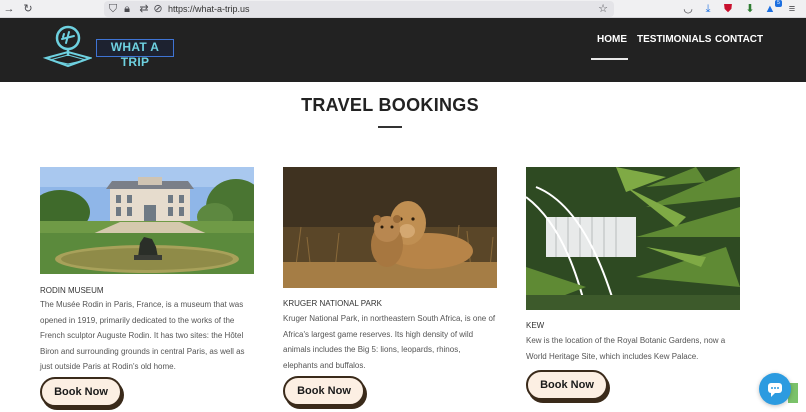  What do you see at coordinates (535, 325) in the screenshot?
I see `card-title-kew: KEW` at bounding box center [535, 325].